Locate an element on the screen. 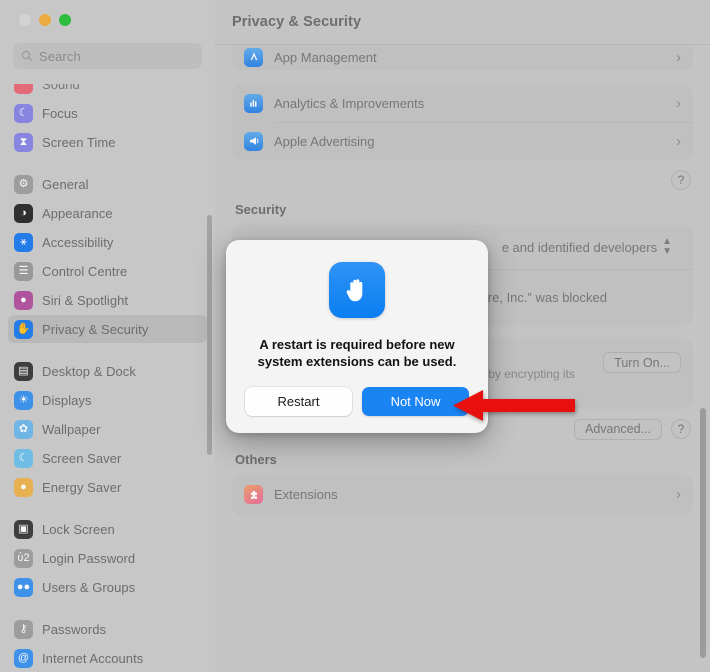  sidebar-item-screen-saver: ☾ Screen Saver is located at coordinates (107, 458).